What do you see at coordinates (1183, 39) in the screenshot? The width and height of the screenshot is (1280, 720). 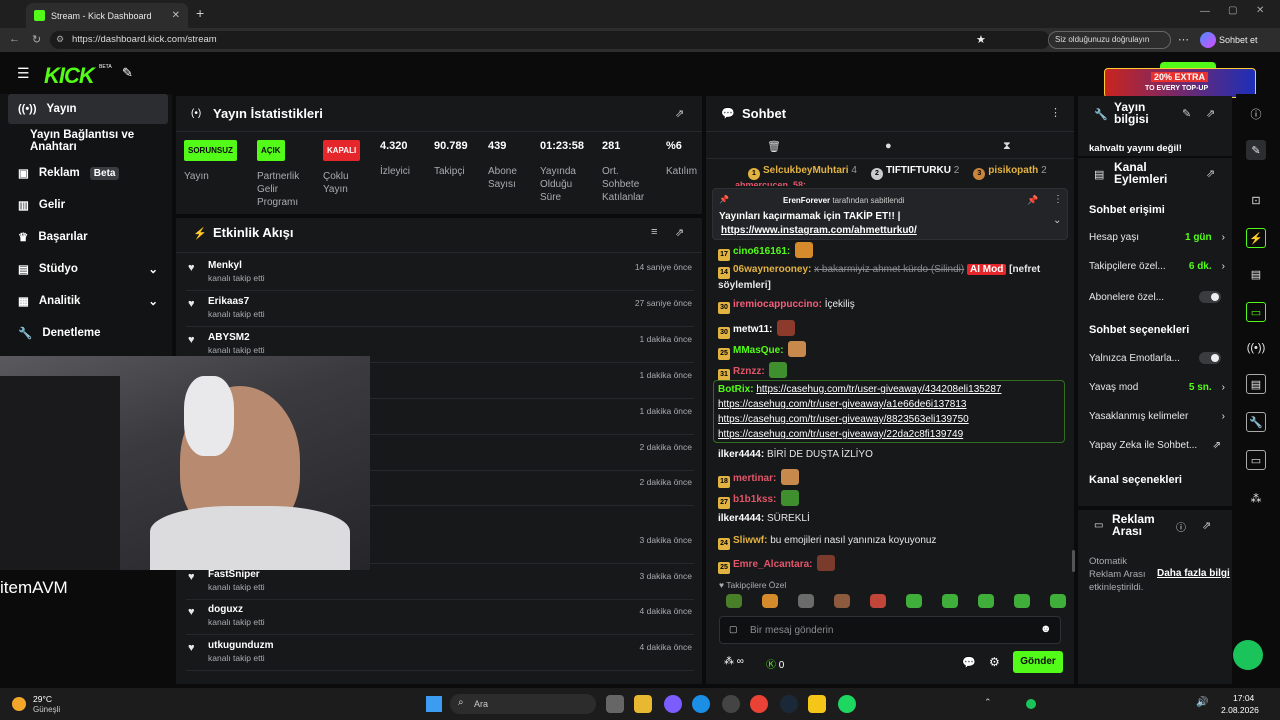 I see `menu-dots-icon: ⋯` at bounding box center [1183, 39].